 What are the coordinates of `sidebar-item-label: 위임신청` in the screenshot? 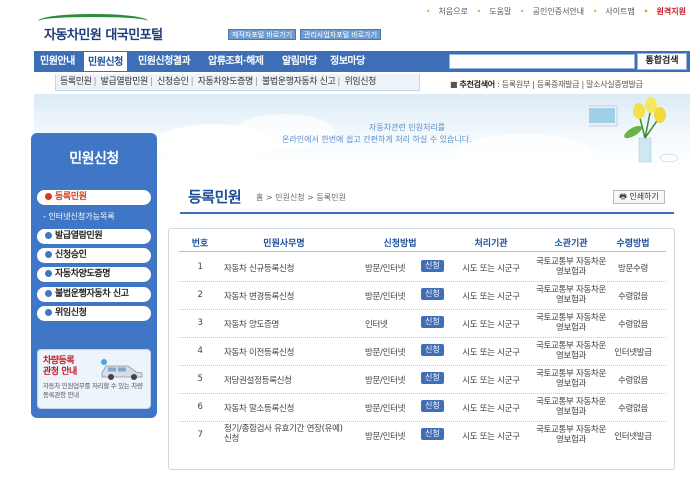 It's located at (71, 313).